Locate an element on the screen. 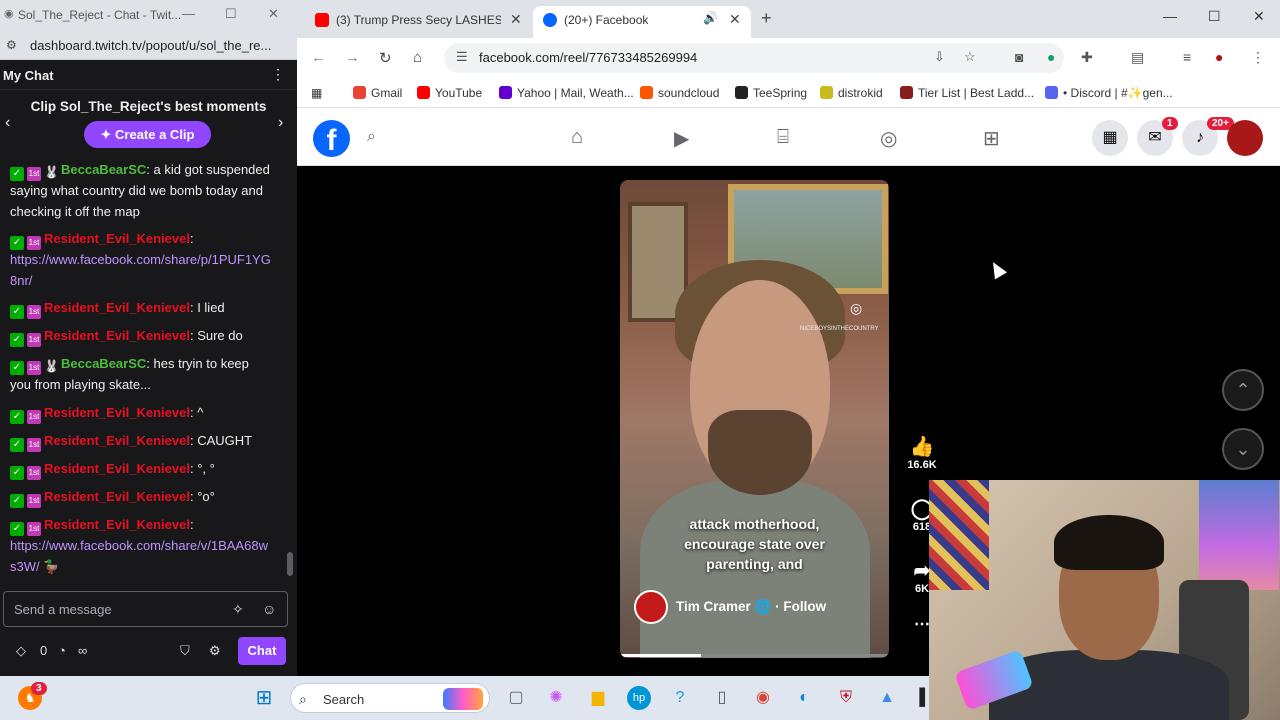 This screenshot has height=720, width=1280. bookmark-star-icon: ☆ is located at coordinates (970, 57).